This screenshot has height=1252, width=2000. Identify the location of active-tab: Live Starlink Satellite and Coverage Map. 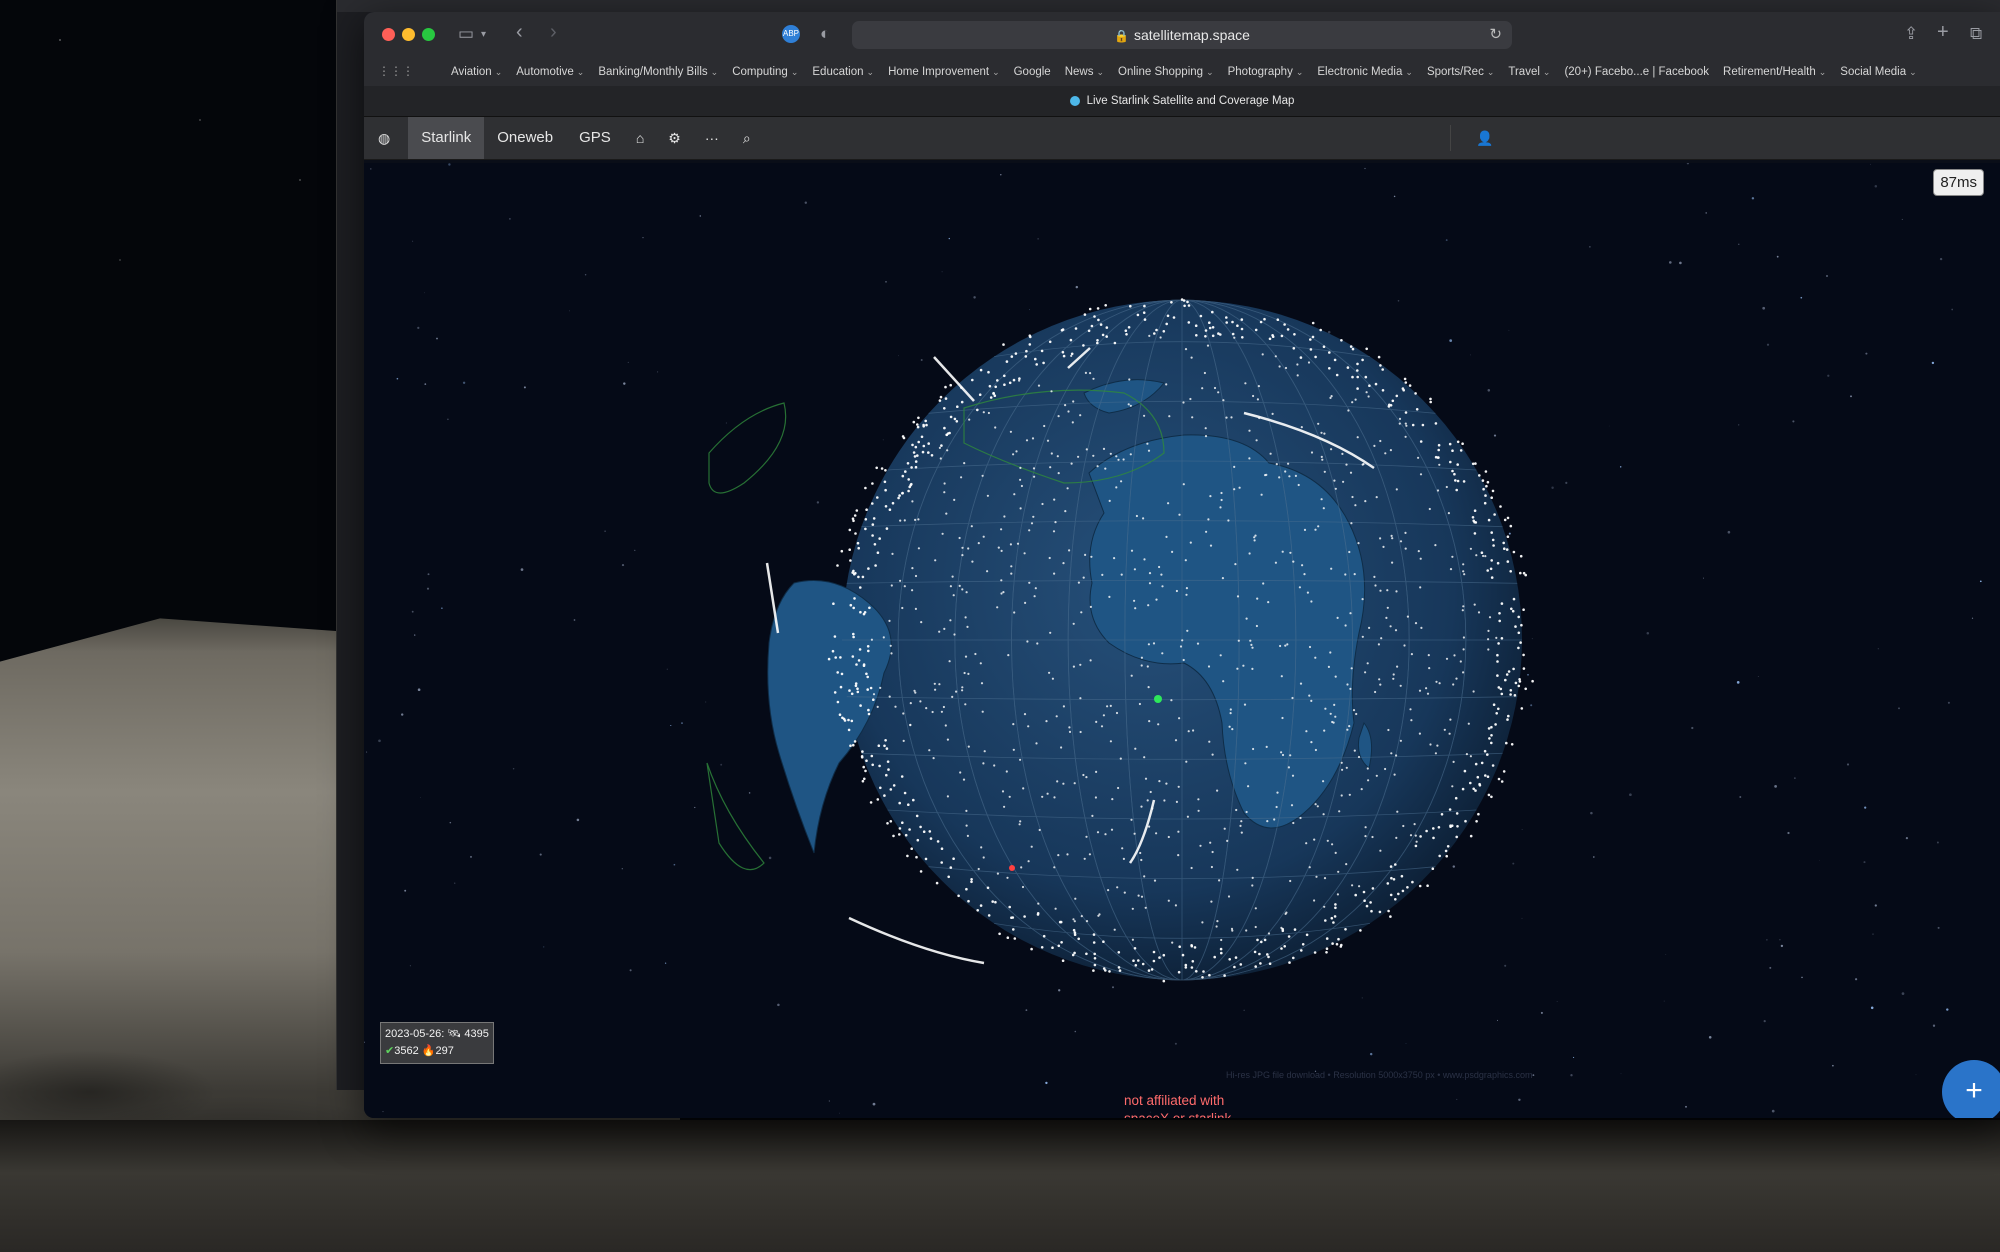
(1182, 101).